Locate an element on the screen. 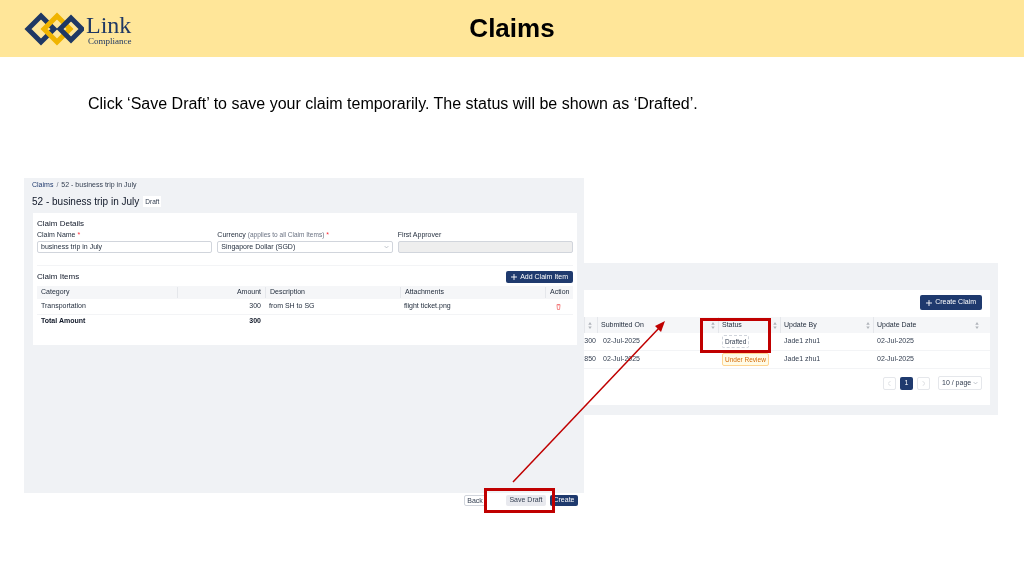 The height and width of the screenshot is (576, 1024). logo-subtitle: Compliance is located at coordinates (110, 41).